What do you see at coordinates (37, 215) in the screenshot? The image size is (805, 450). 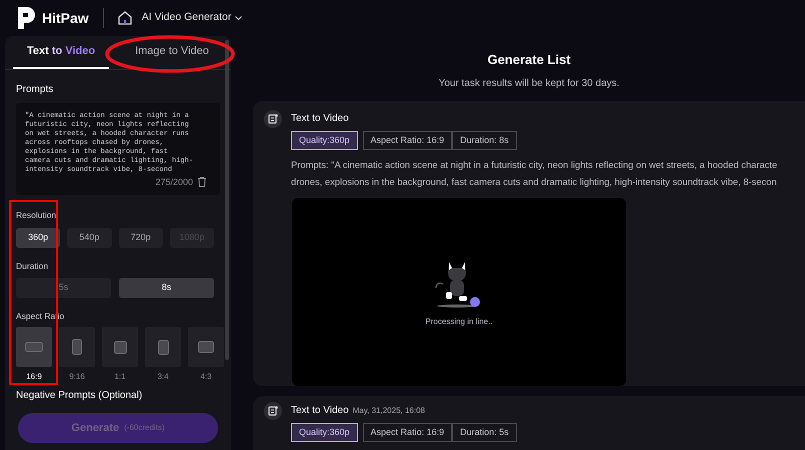 I see `section-label: Resolution` at bounding box center [37, 215].